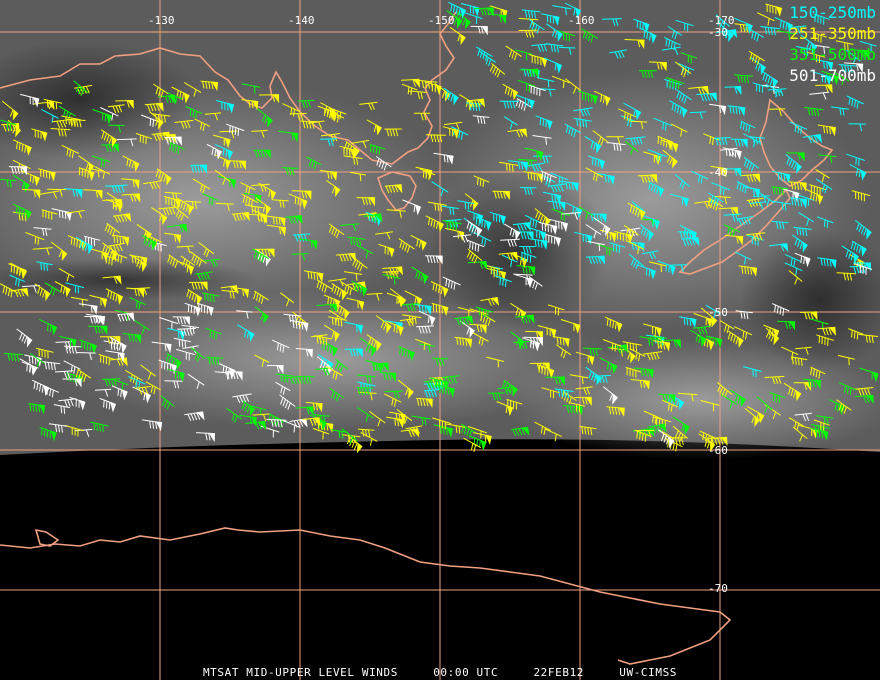 This screenshot has width=880, height=680. I want to click on lon-label-130: -130, so click(161, 20).